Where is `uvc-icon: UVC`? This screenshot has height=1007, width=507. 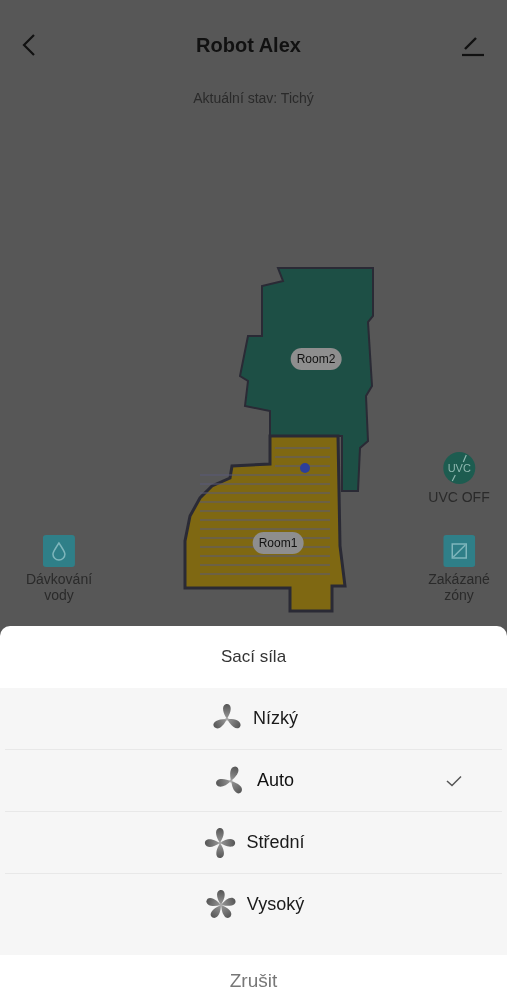 uvc-icon: UVC is located at coordinates (459, 468).